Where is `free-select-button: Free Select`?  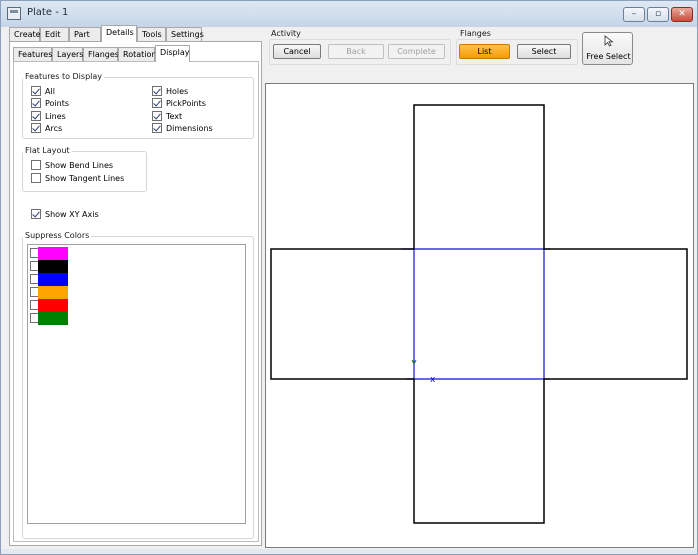 free-select-button: Free Select is located at coordinates (607, 48).